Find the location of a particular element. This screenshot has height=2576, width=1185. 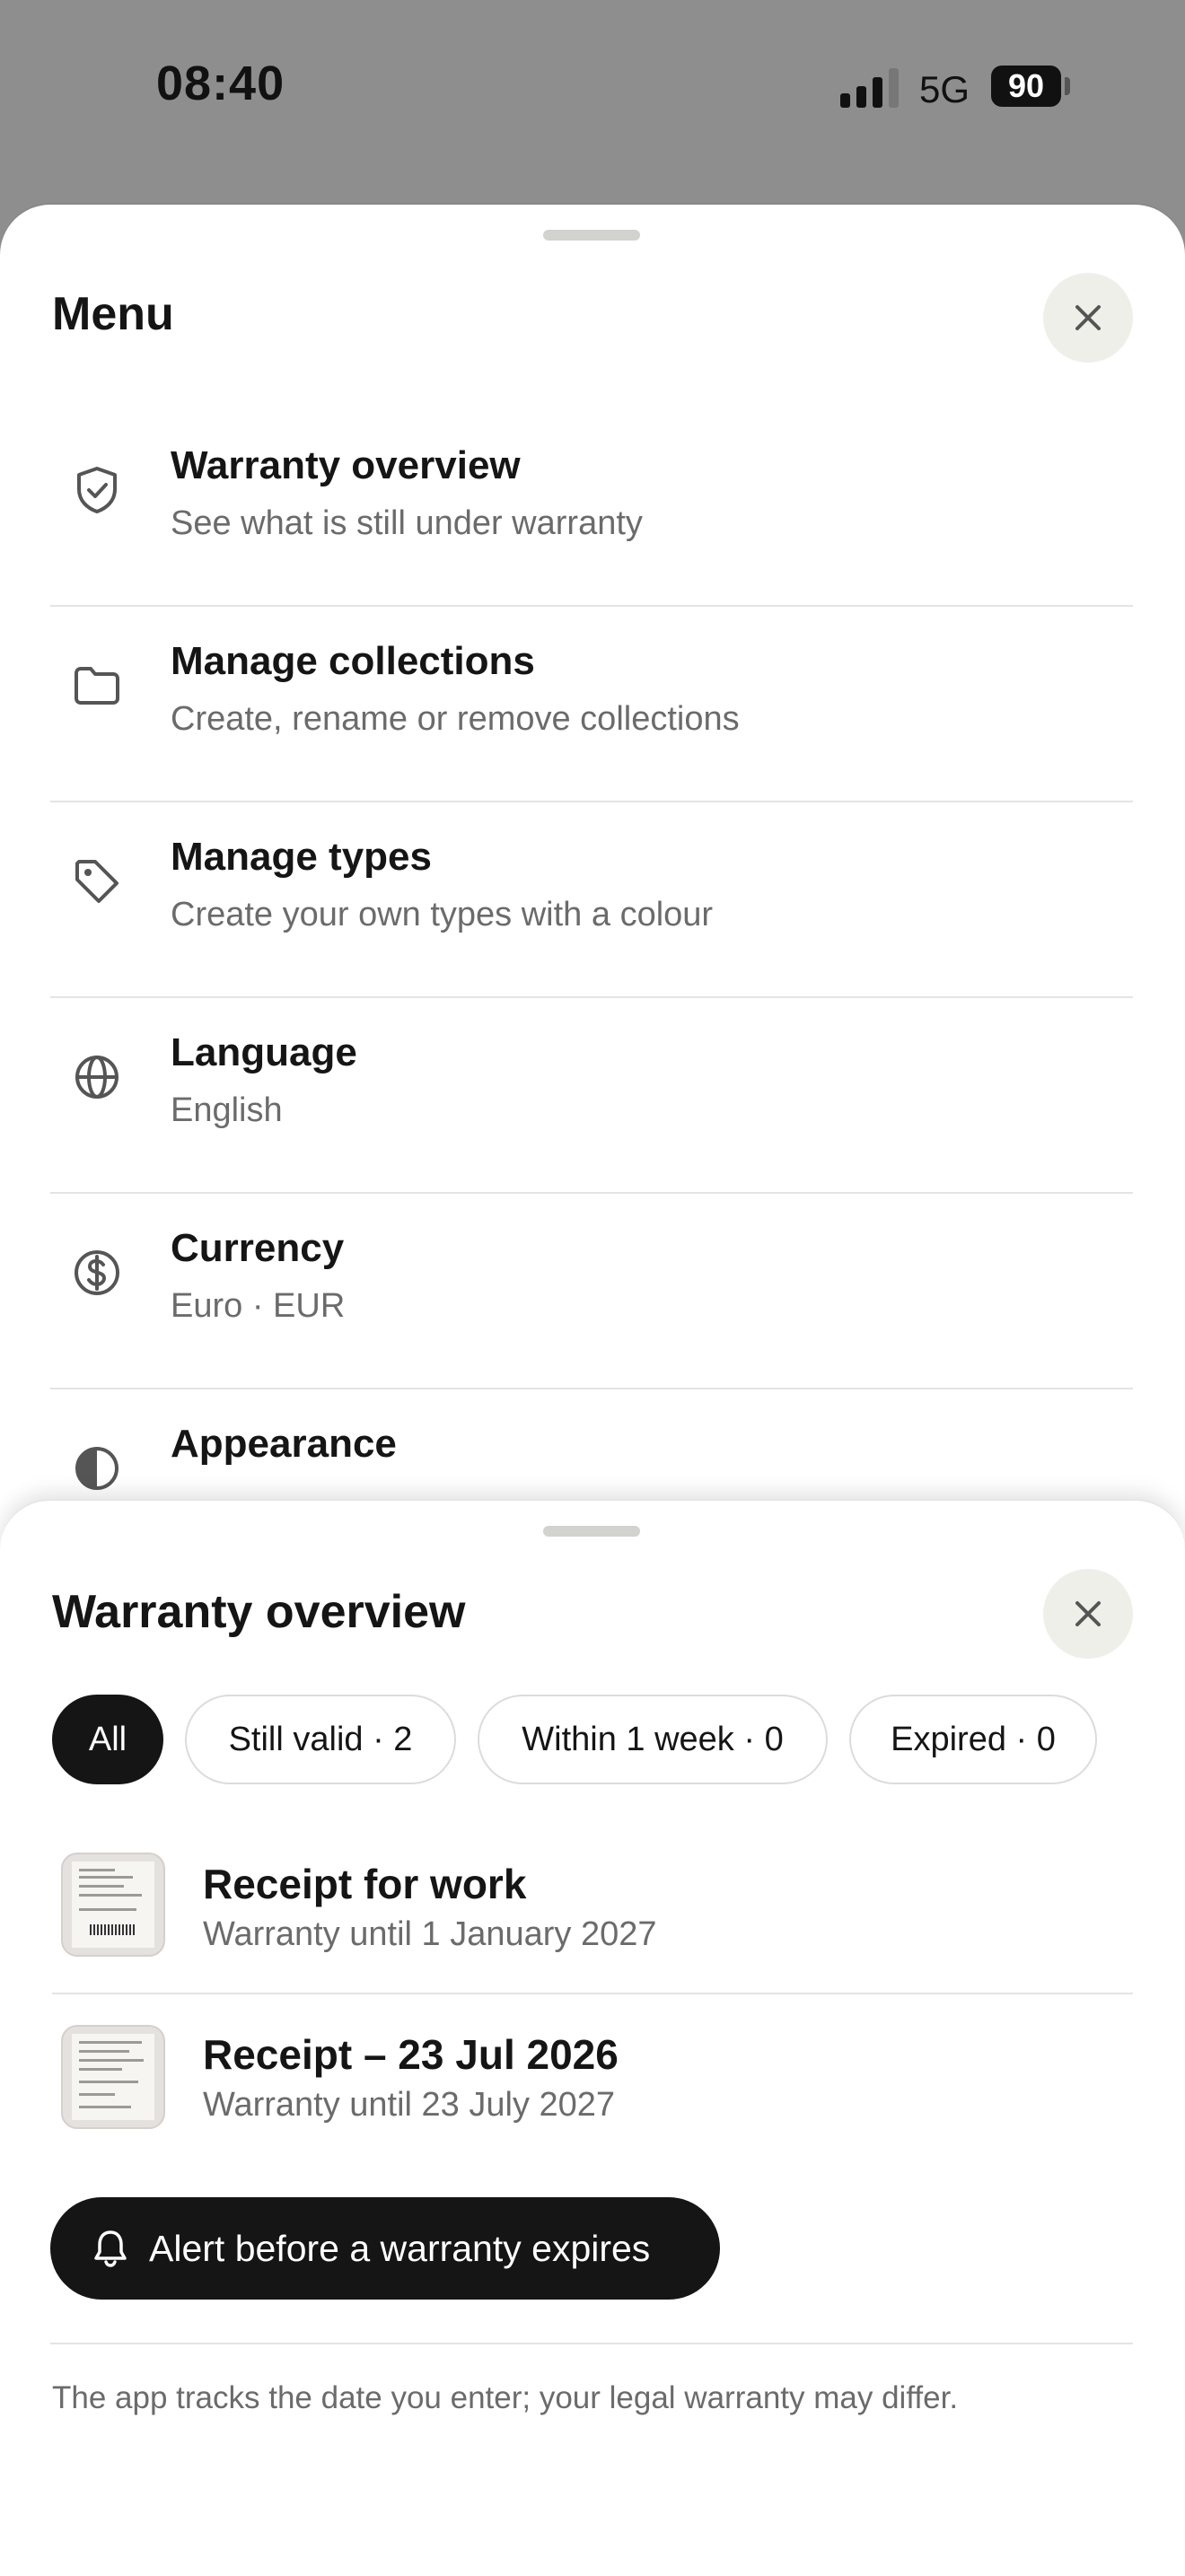

filter-chip-expired: Expired · 0 is located at coordinates (973, 1739).